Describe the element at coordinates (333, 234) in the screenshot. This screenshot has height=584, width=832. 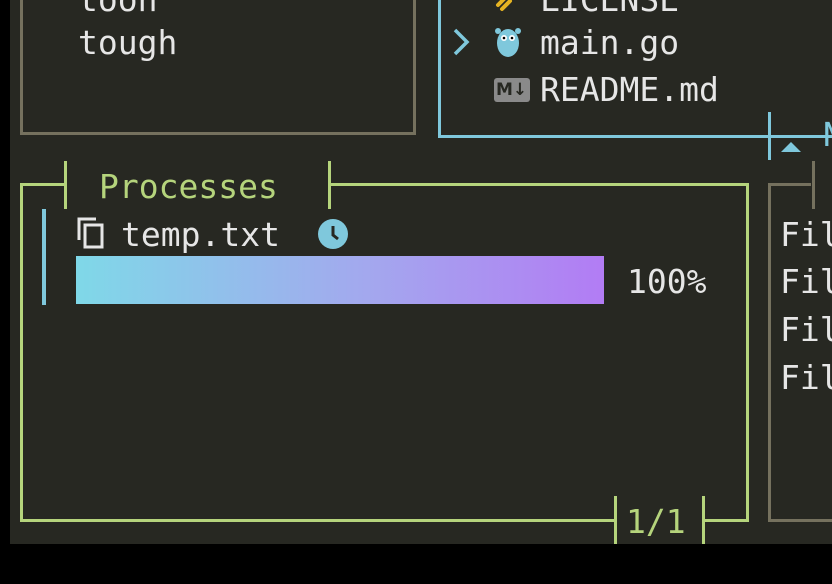
I see `clock-icon` at that location.